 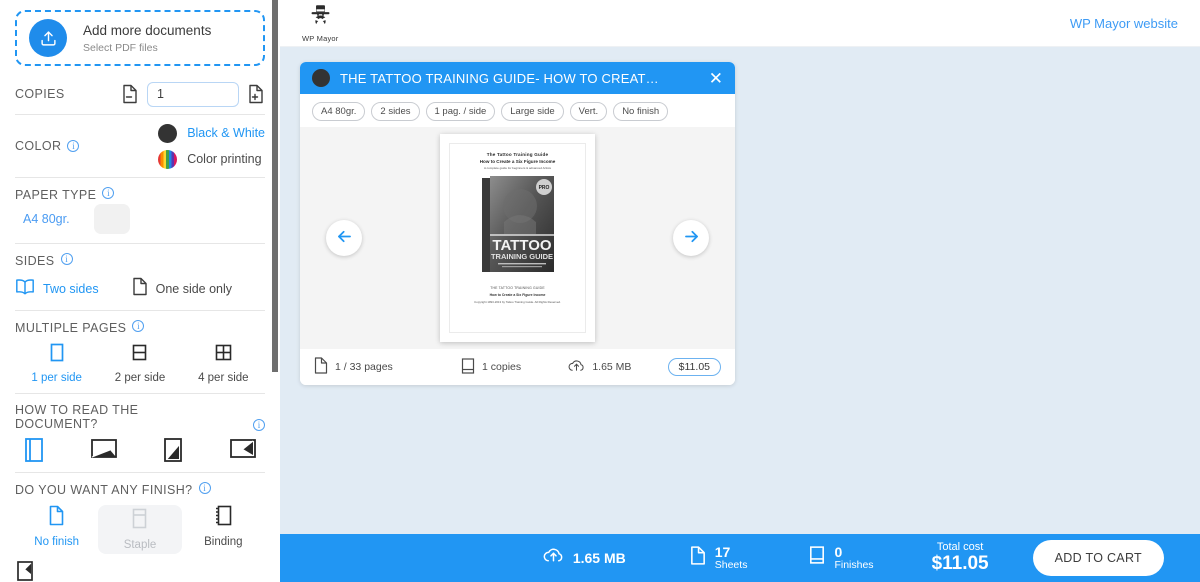 I want to click on document-copies-value: 1 copies, so click(x=502, y=367).